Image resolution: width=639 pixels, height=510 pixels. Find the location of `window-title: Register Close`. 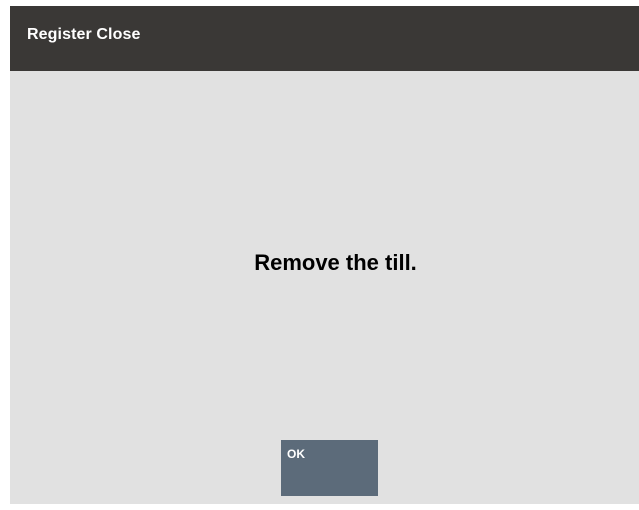

window-title: Register Close is located at coordinates (84, 34).